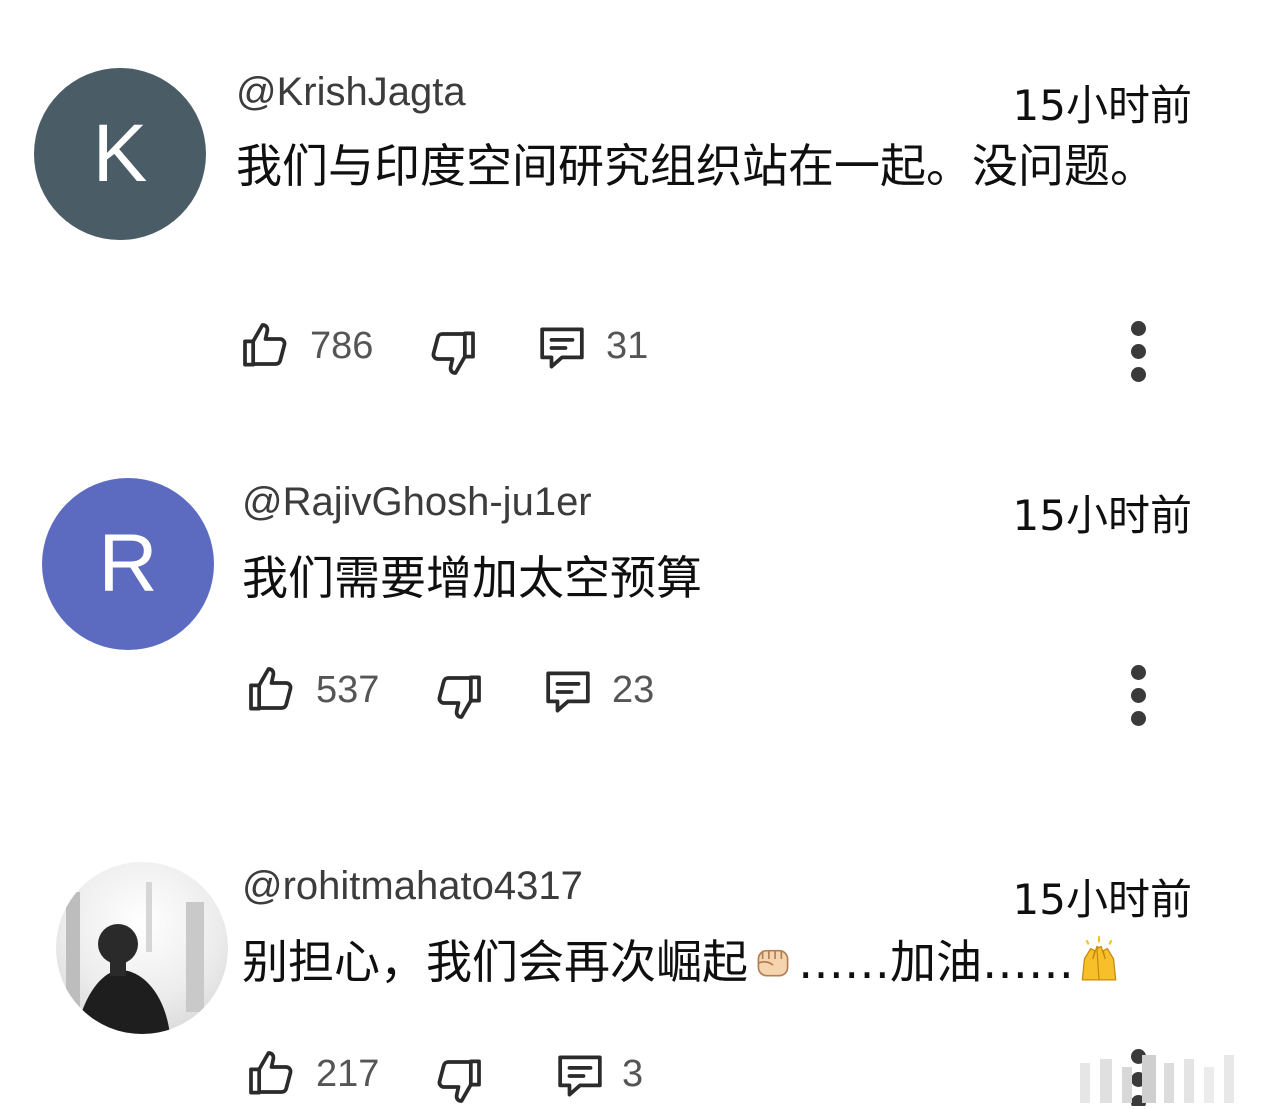 This screenshot has width=1280, height=1109. Describe the element at coordinates (417, 502) in the screenshot. I see `comment-author: @RajivGhosh-ju1er` at that location.